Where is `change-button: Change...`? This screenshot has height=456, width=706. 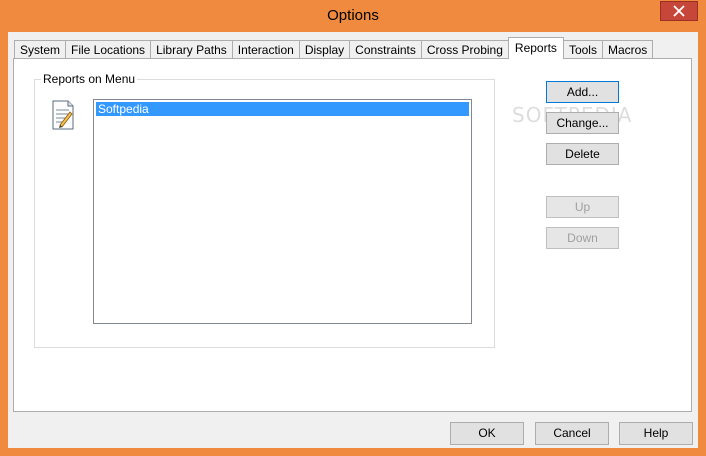 change-button: Change... is located at coordinates (582, 123).